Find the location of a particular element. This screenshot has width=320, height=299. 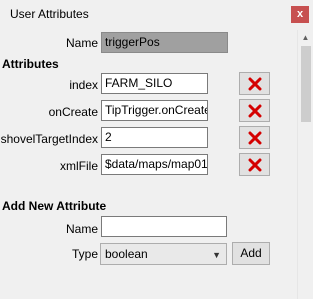

new-attribute-name-label: Name is located at coordinates (81, 229).